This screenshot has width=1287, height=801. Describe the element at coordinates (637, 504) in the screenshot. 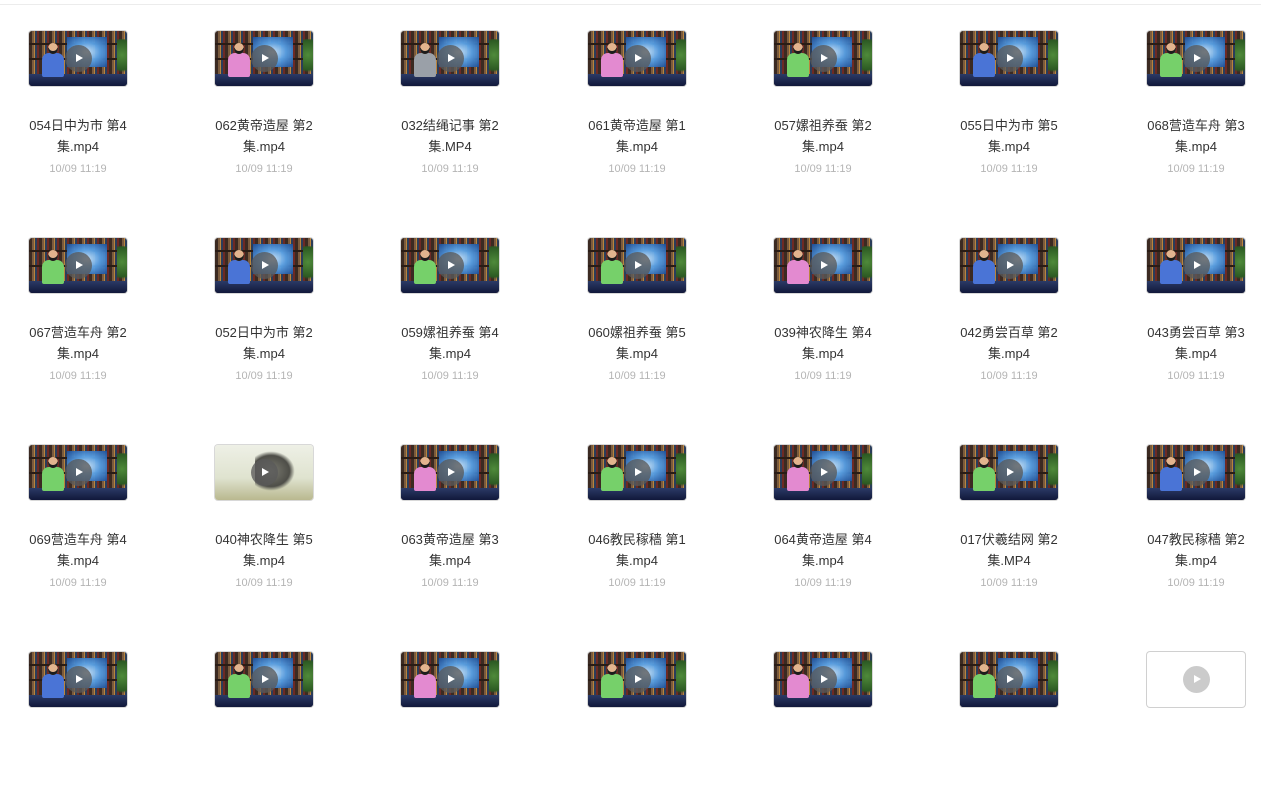

I see `file-tile: 046教民稼穑 第1 集.mp4 10/09 11:19` at that location.